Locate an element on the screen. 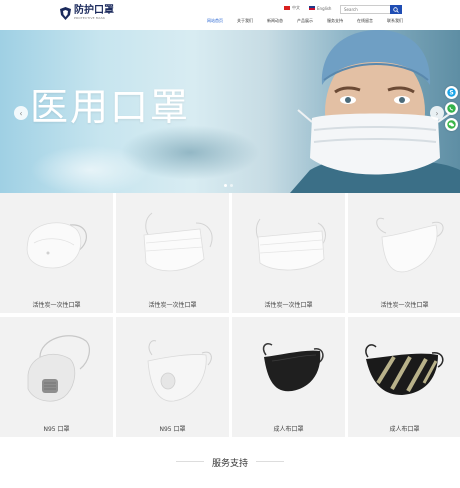 This screenshot has height=488, width=460. shield-logo-icon is located at coordinates (65, 13).